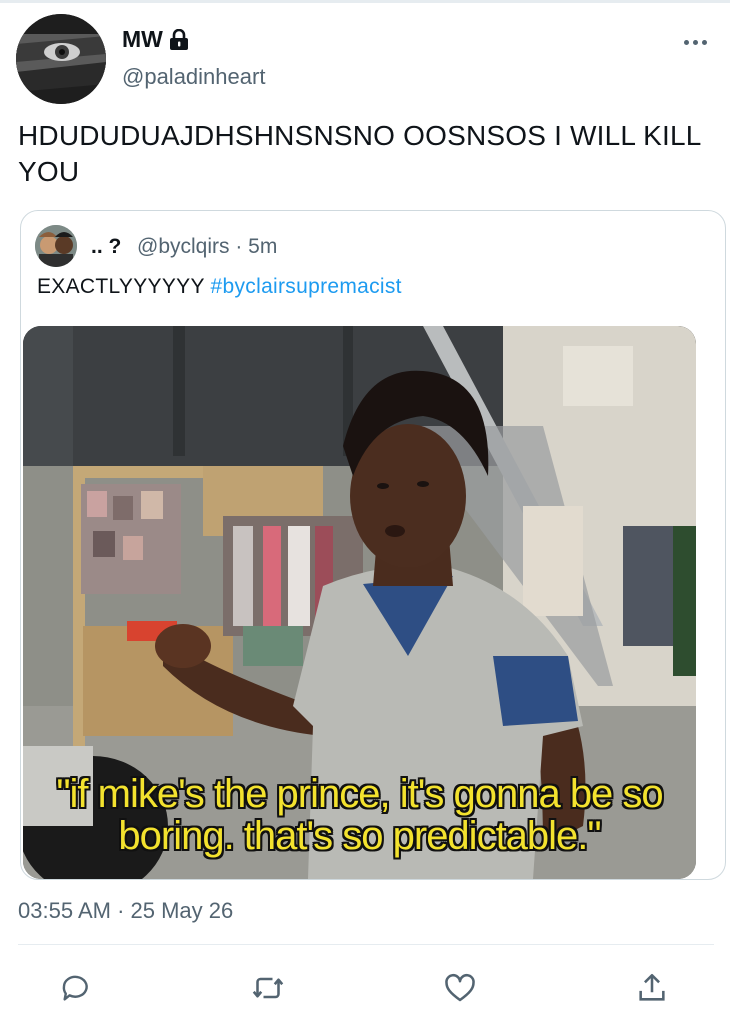 The image size is (730, 1024). I want to click on author-name-text: MW, so click(142, 39).